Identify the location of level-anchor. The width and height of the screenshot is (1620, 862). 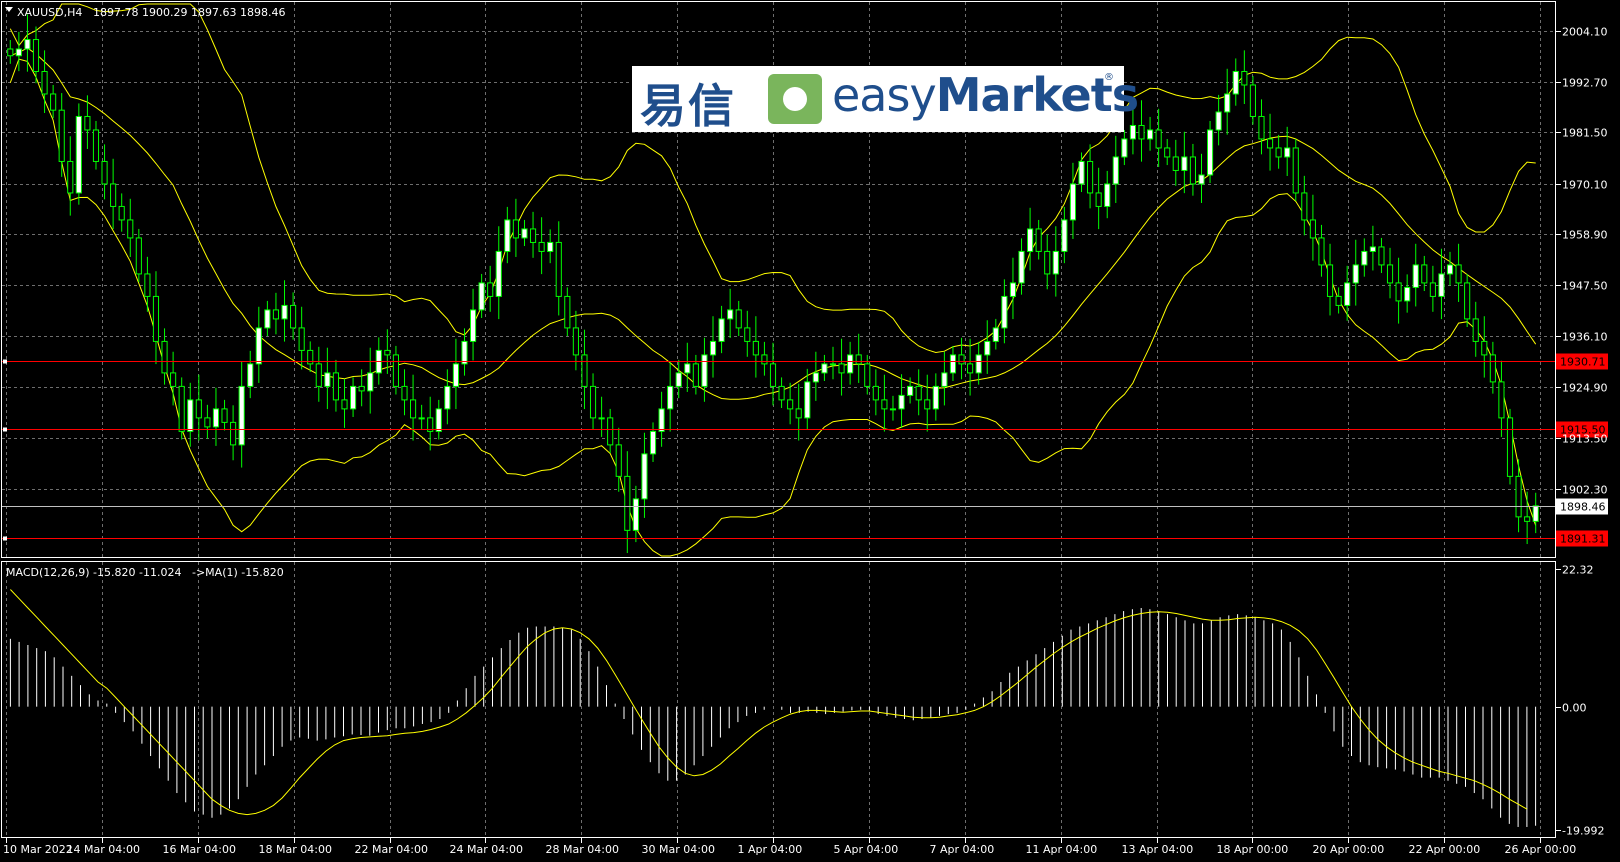
(5, 538).